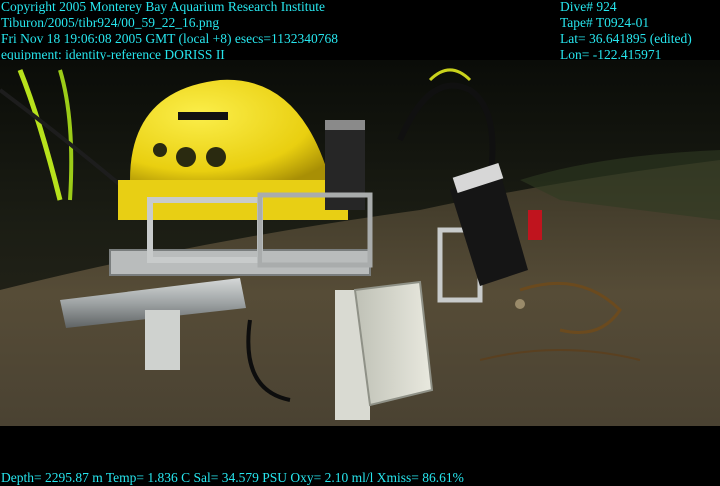 This screenshot has width=720, height=486. Describe the element at coordinates (626, 38) in the screenshot. I see `latitude: Lat= 36.641895 (edited)` at that location.